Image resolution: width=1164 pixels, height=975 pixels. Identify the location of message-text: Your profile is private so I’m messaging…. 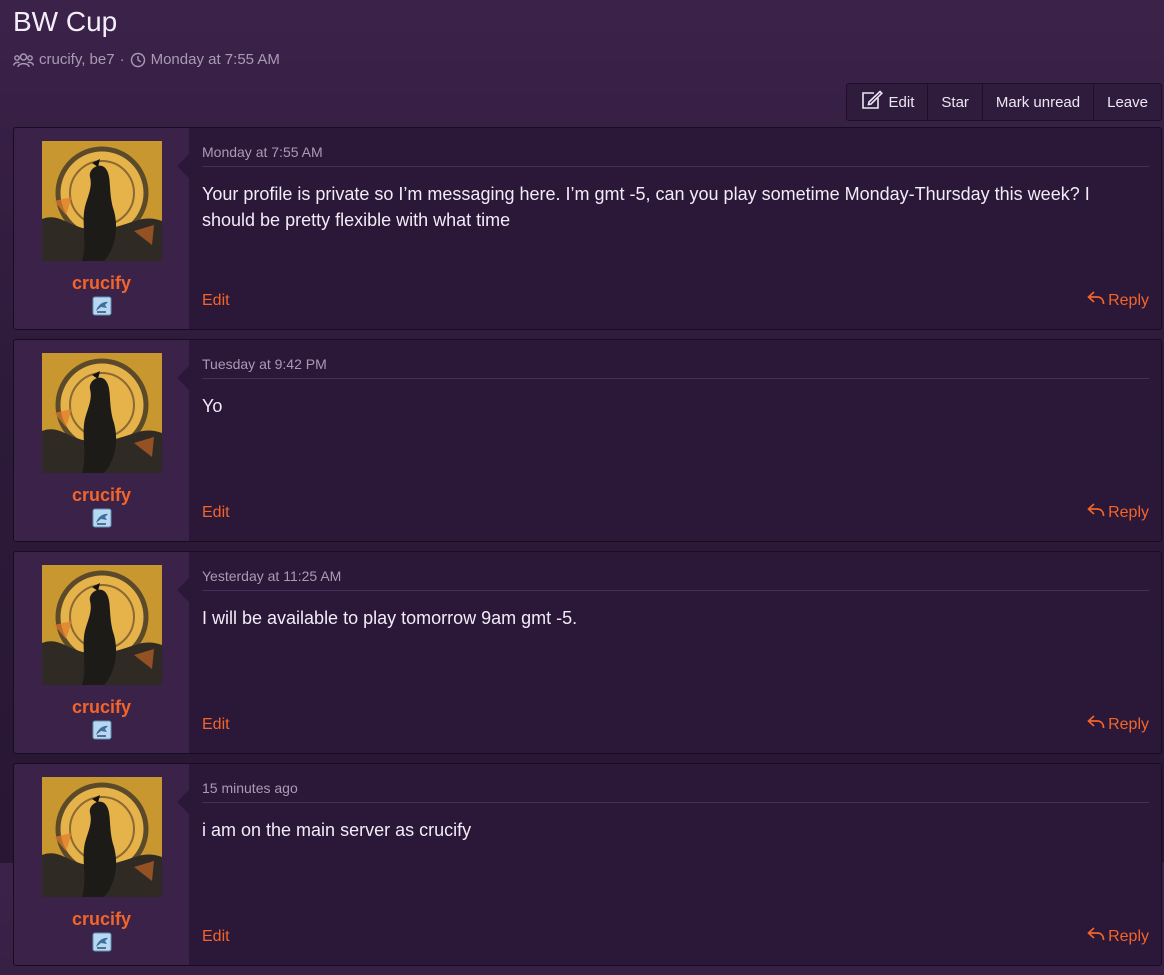
(646, 207).